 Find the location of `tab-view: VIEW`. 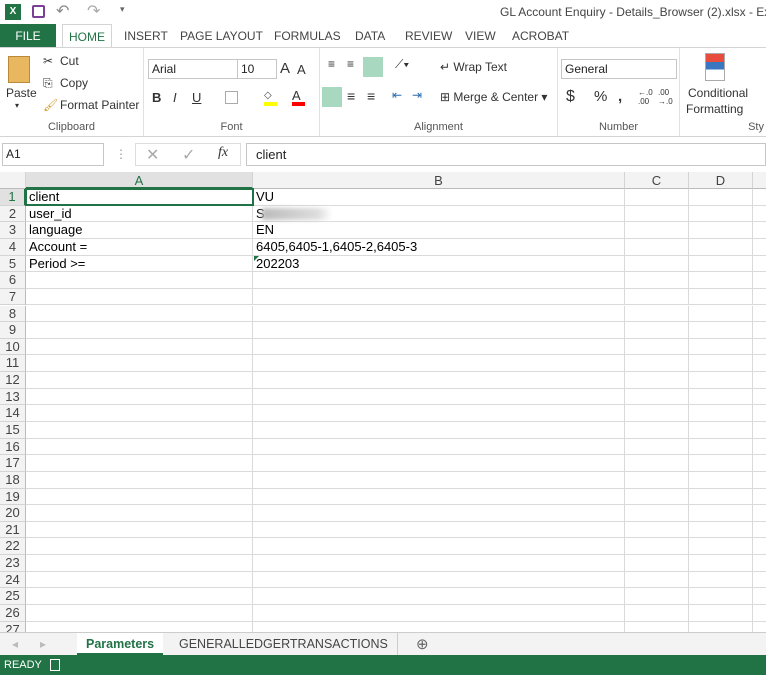

tab-view: VIEW is located at coordinates (480, 36).